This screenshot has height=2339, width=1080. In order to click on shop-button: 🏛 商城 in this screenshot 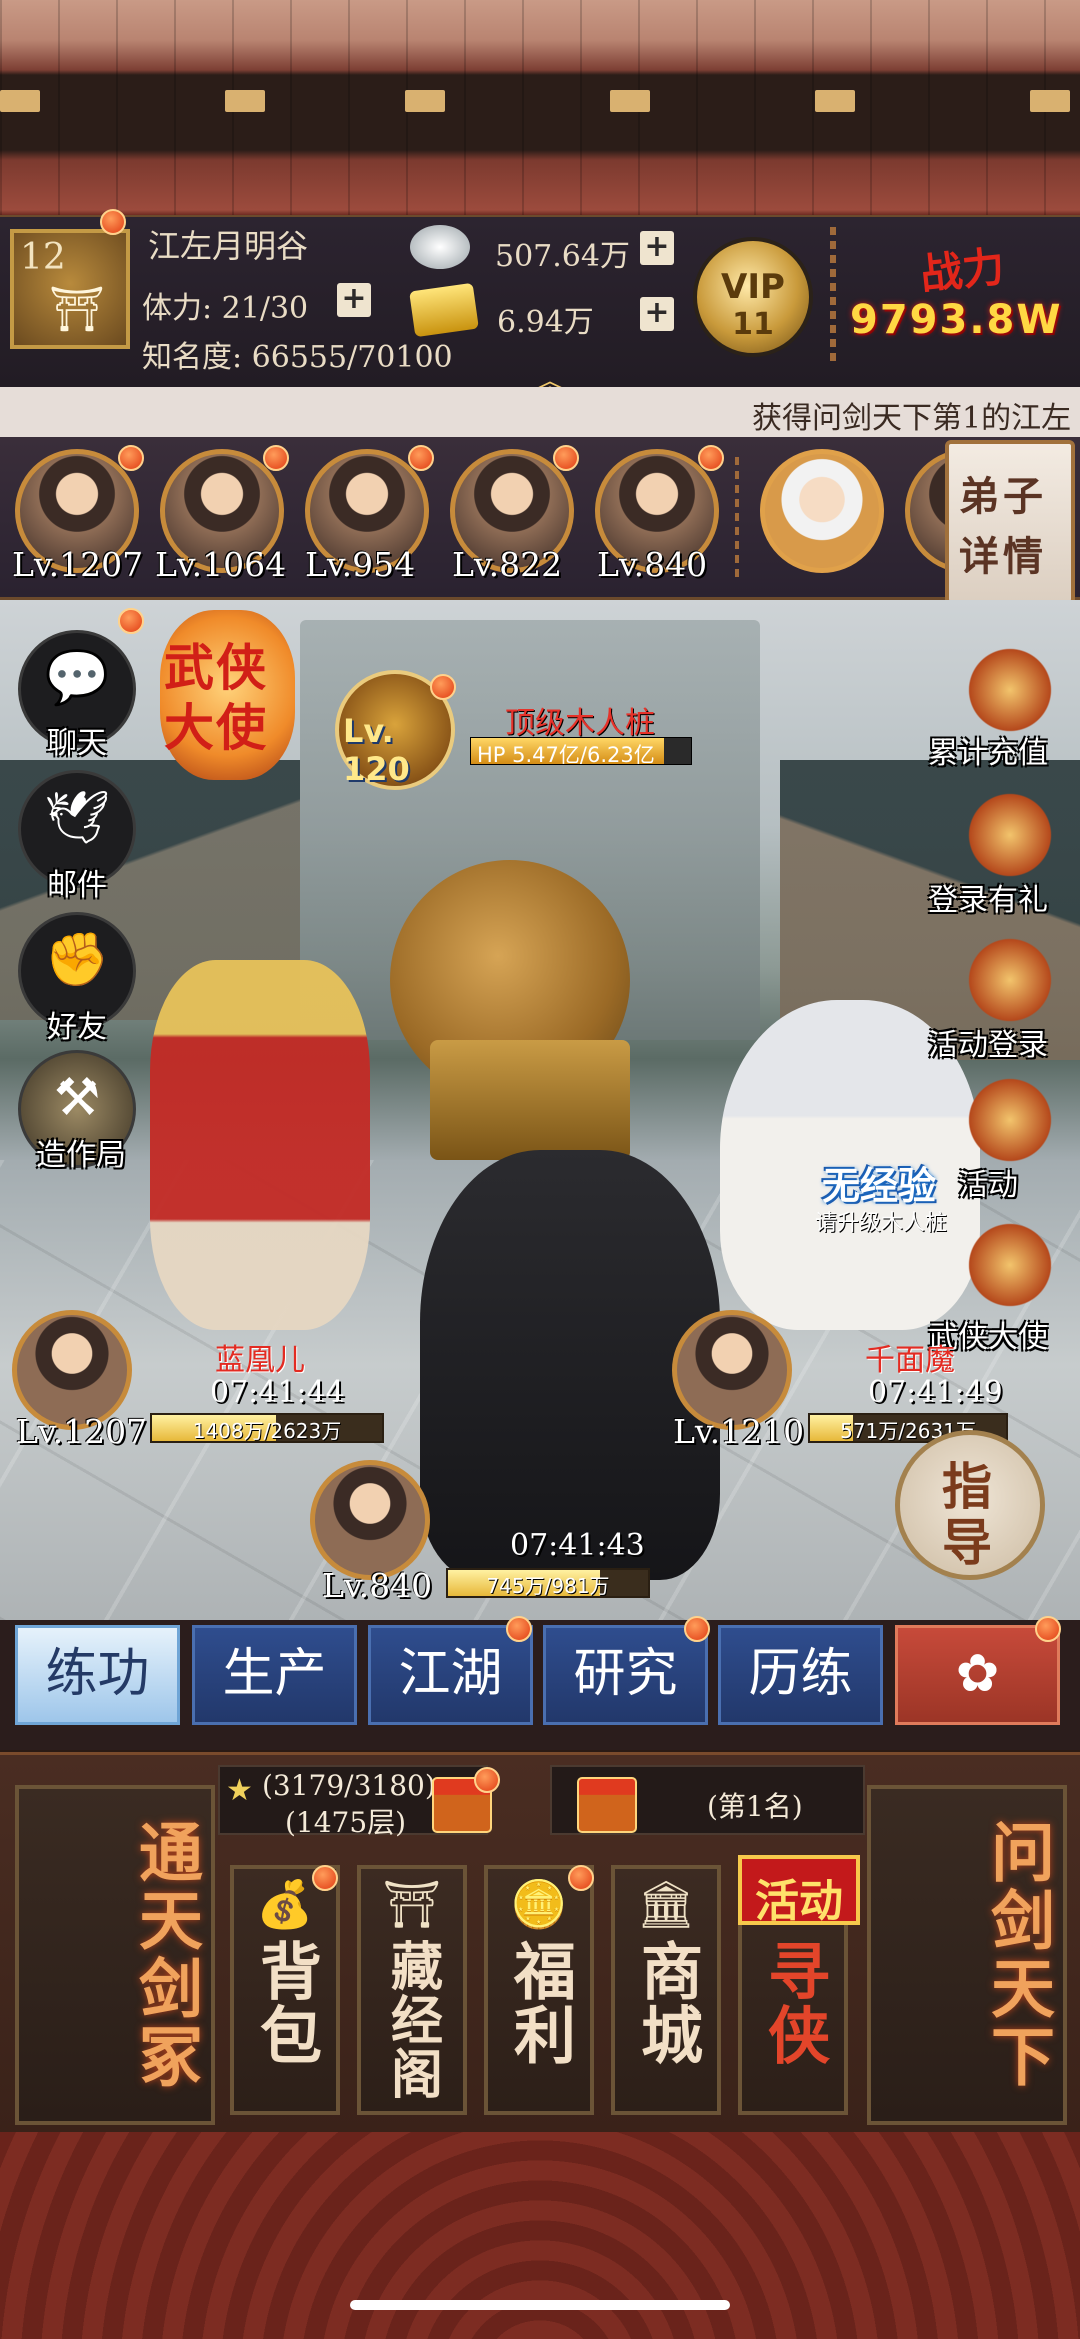, I will do `click(666, 1990)`.